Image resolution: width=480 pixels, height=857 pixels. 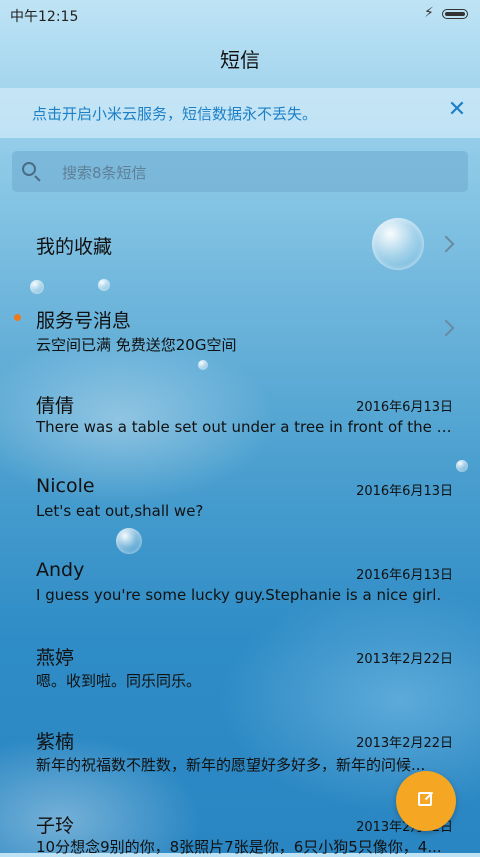 What do you see at coordinates (240, 171) in the screenshot?
I see `search-bar: 搜索8条短信` at bounding box center [240, 171].